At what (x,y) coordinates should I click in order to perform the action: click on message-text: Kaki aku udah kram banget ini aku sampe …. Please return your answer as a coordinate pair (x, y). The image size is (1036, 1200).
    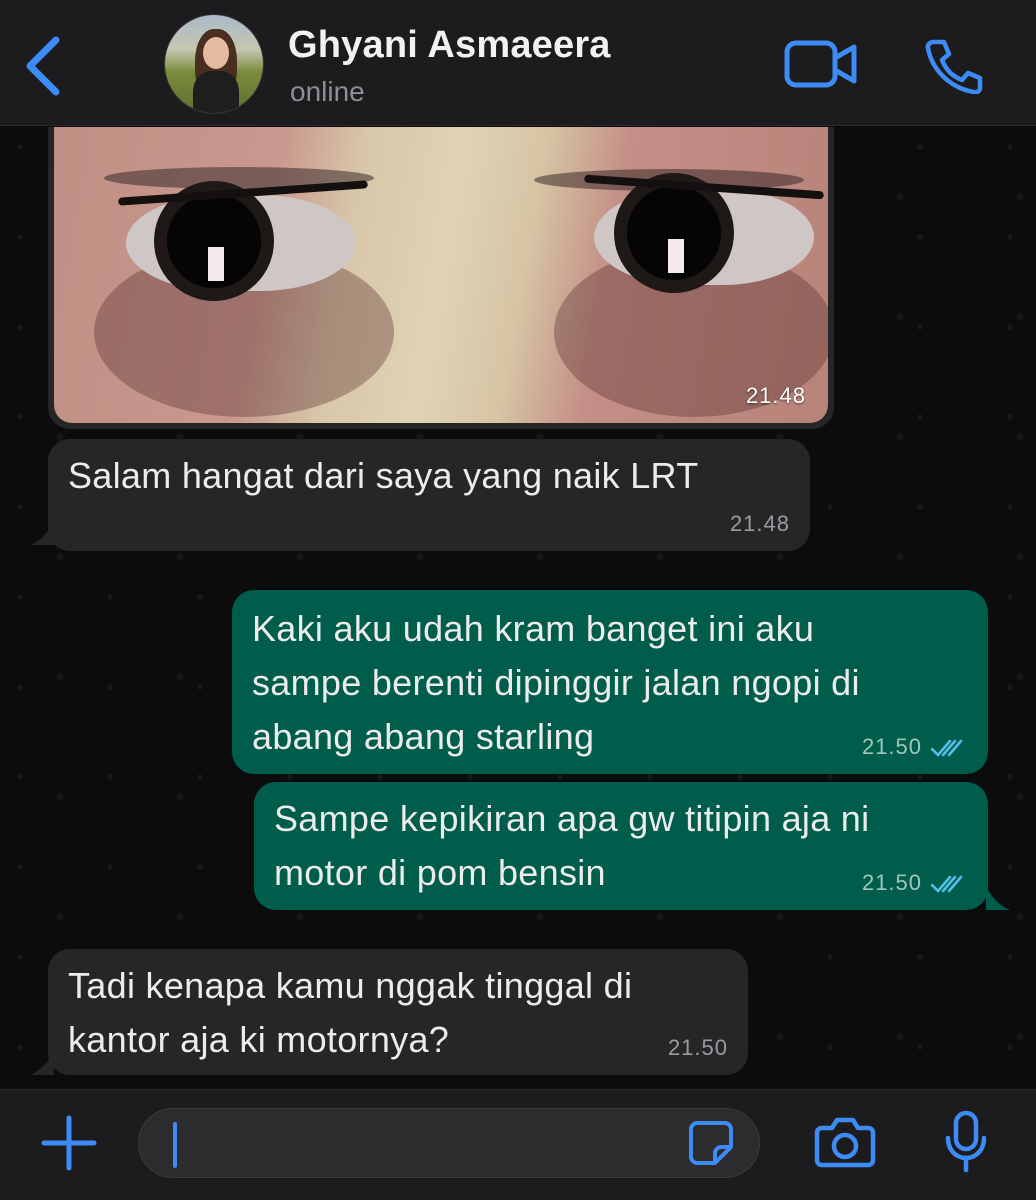
    Looking at the image, I should click on (556, 683).